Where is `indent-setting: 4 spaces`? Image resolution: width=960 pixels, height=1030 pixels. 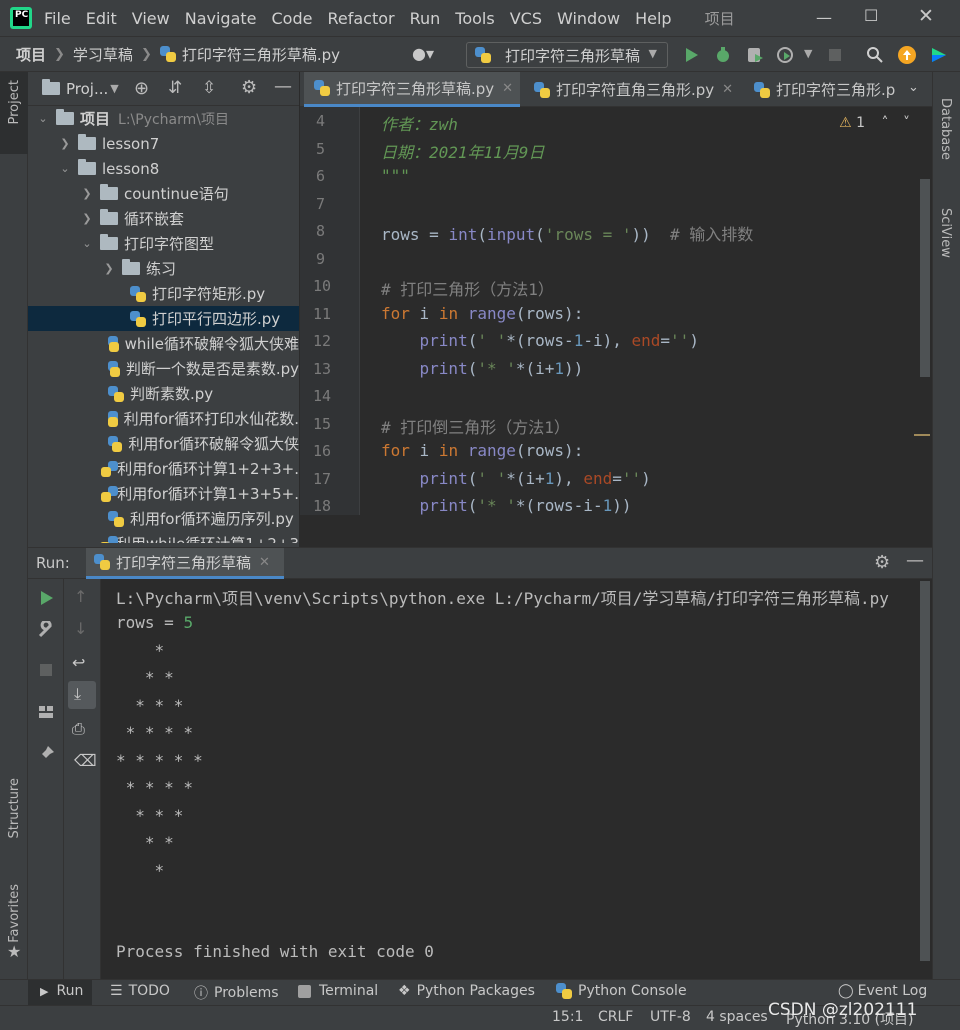
indent-setting: 4 spaces is located at coordinates (737, 1017).